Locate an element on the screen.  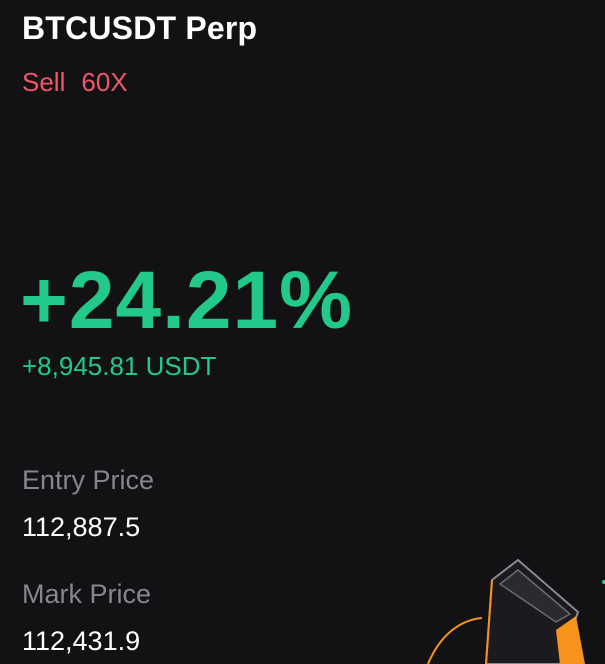
entry-price-label: Entry Price is located at coordinates (88, 480).